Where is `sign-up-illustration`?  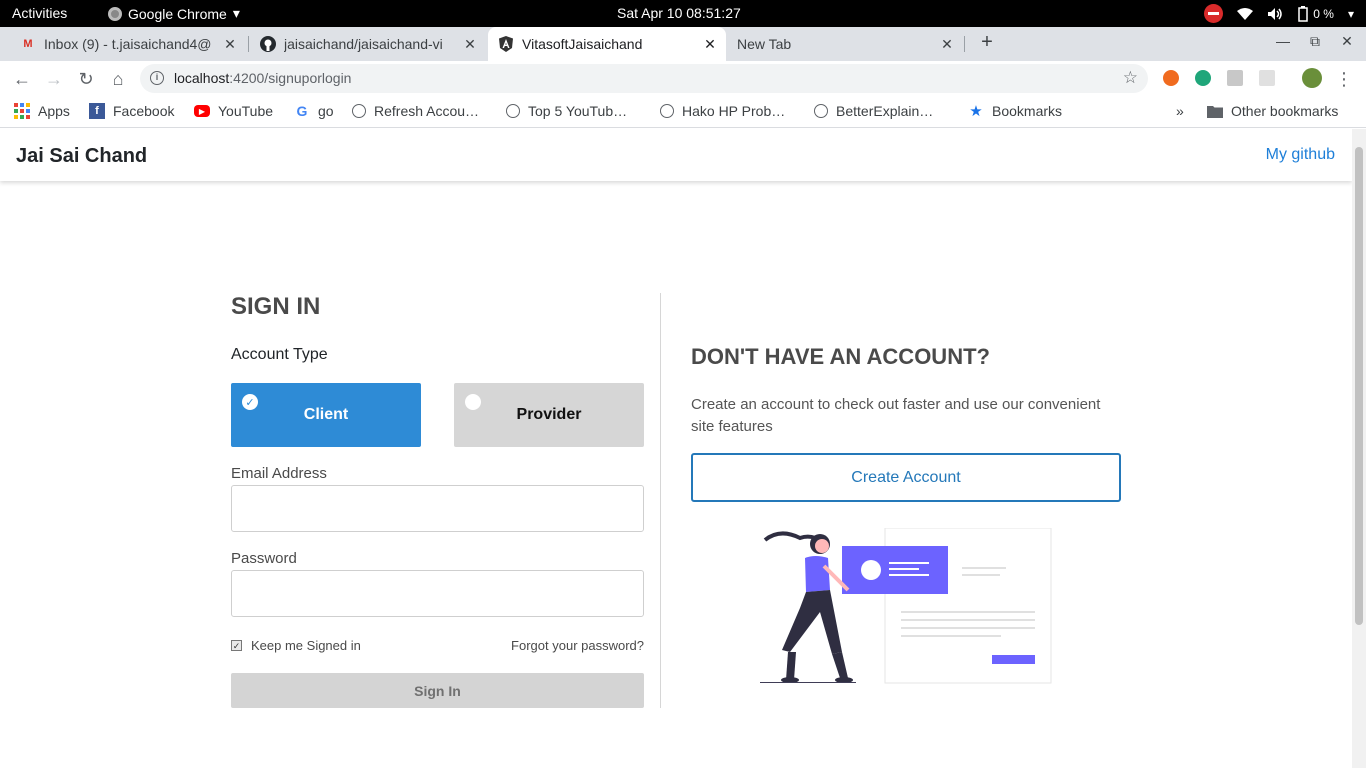 sign-up-illustration is located at coordinates (906, 606).